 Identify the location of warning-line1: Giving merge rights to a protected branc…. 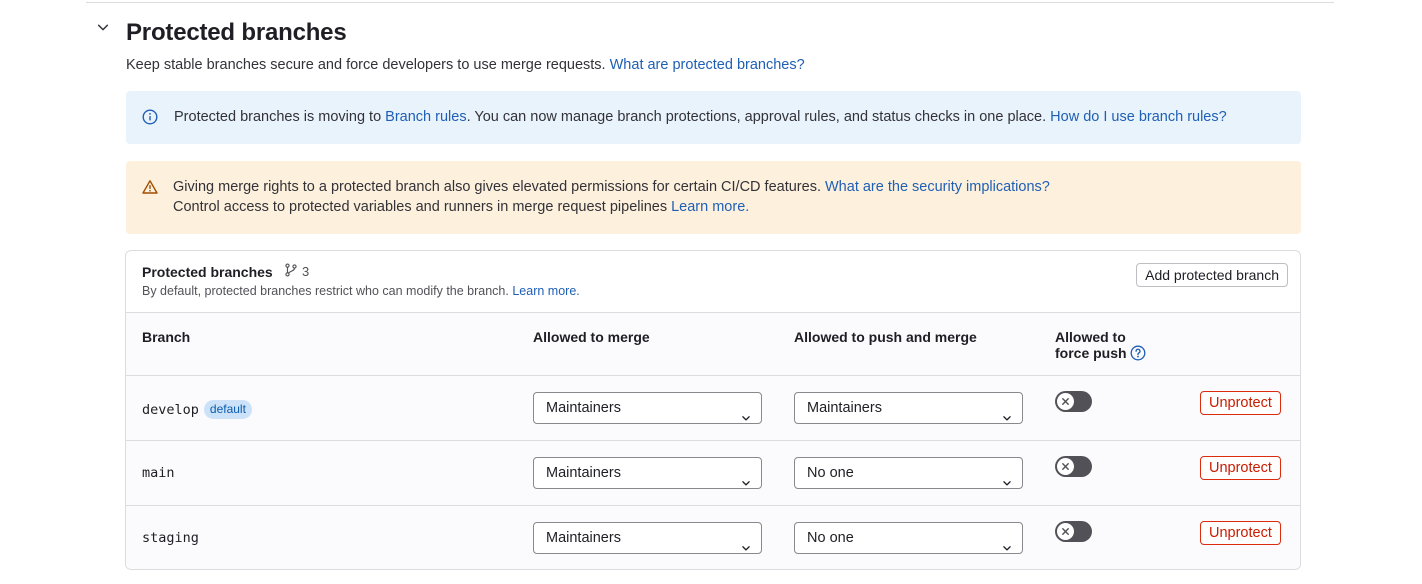
(497, 187).